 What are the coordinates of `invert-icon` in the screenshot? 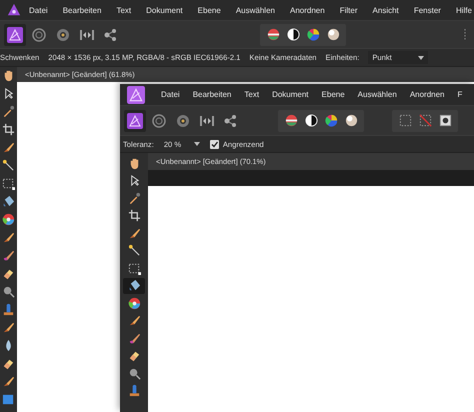 It's located at (445, 120).